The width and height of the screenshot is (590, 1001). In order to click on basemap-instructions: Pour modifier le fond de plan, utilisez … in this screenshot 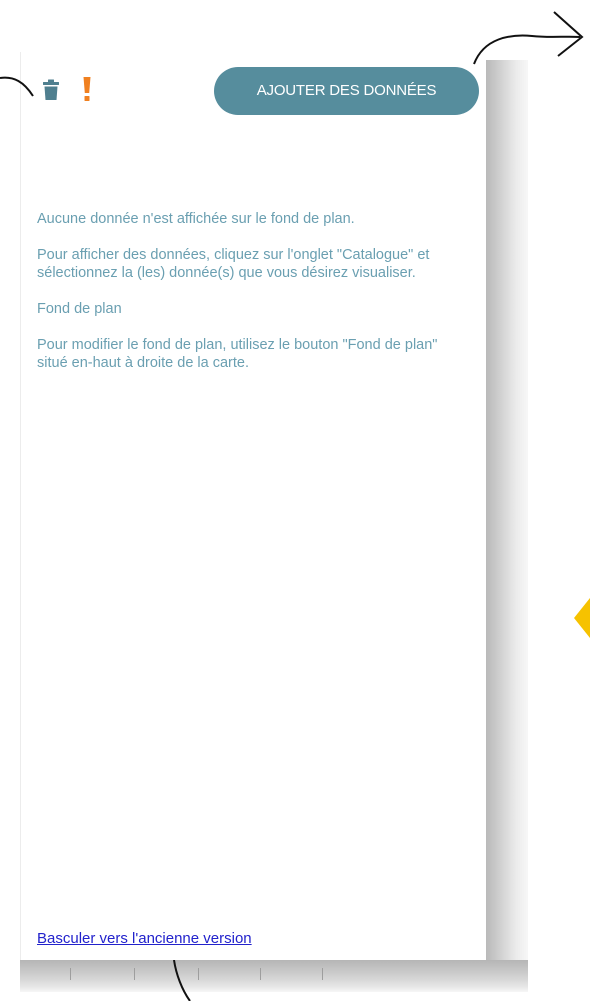, I will do `click(237, 354)`.